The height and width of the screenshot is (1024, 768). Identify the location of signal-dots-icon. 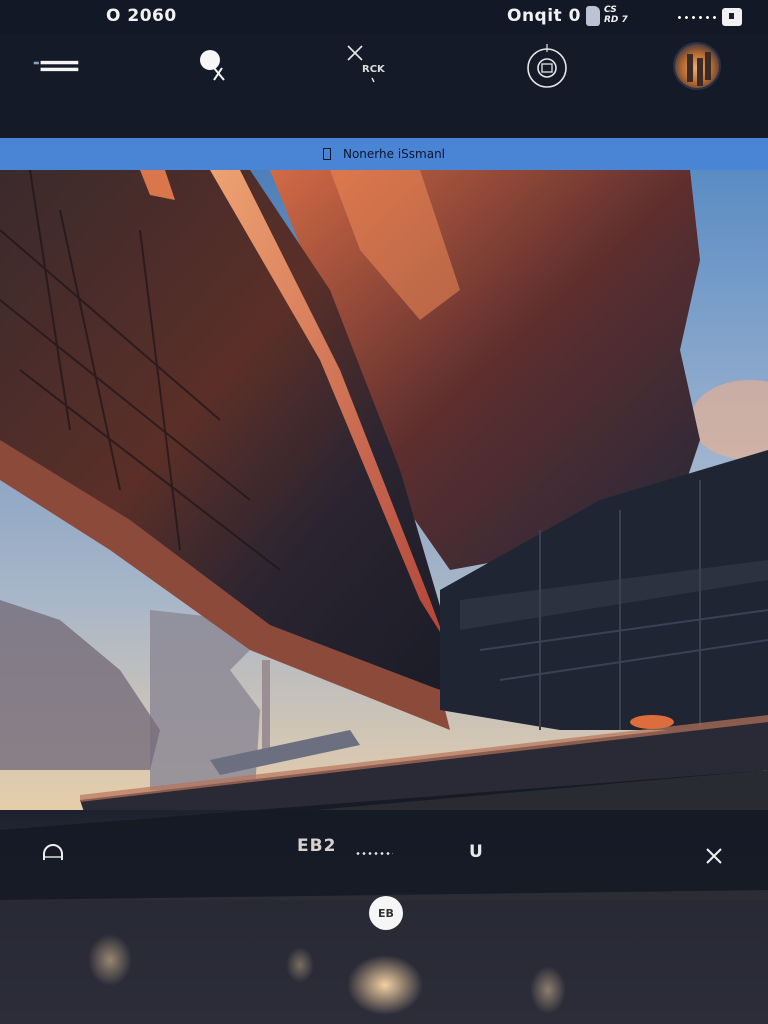
(698, 17).